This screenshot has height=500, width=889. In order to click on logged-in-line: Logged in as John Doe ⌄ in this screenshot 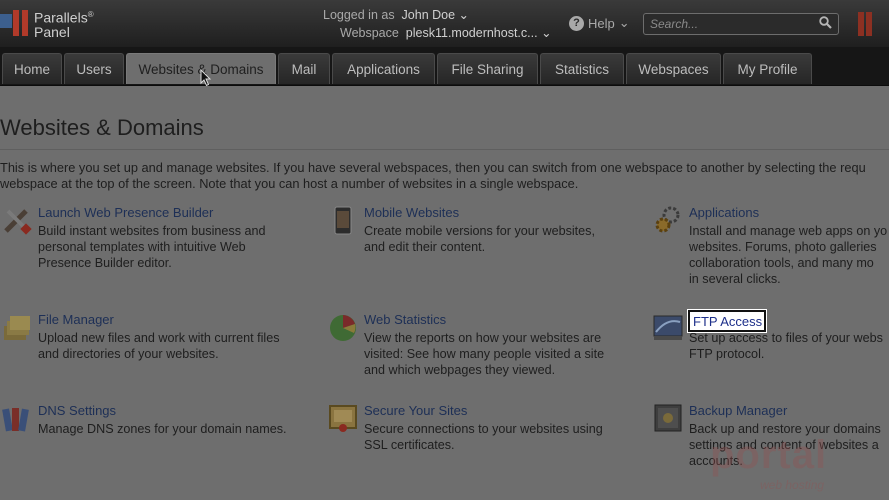, I will do `click(396, 15)`.